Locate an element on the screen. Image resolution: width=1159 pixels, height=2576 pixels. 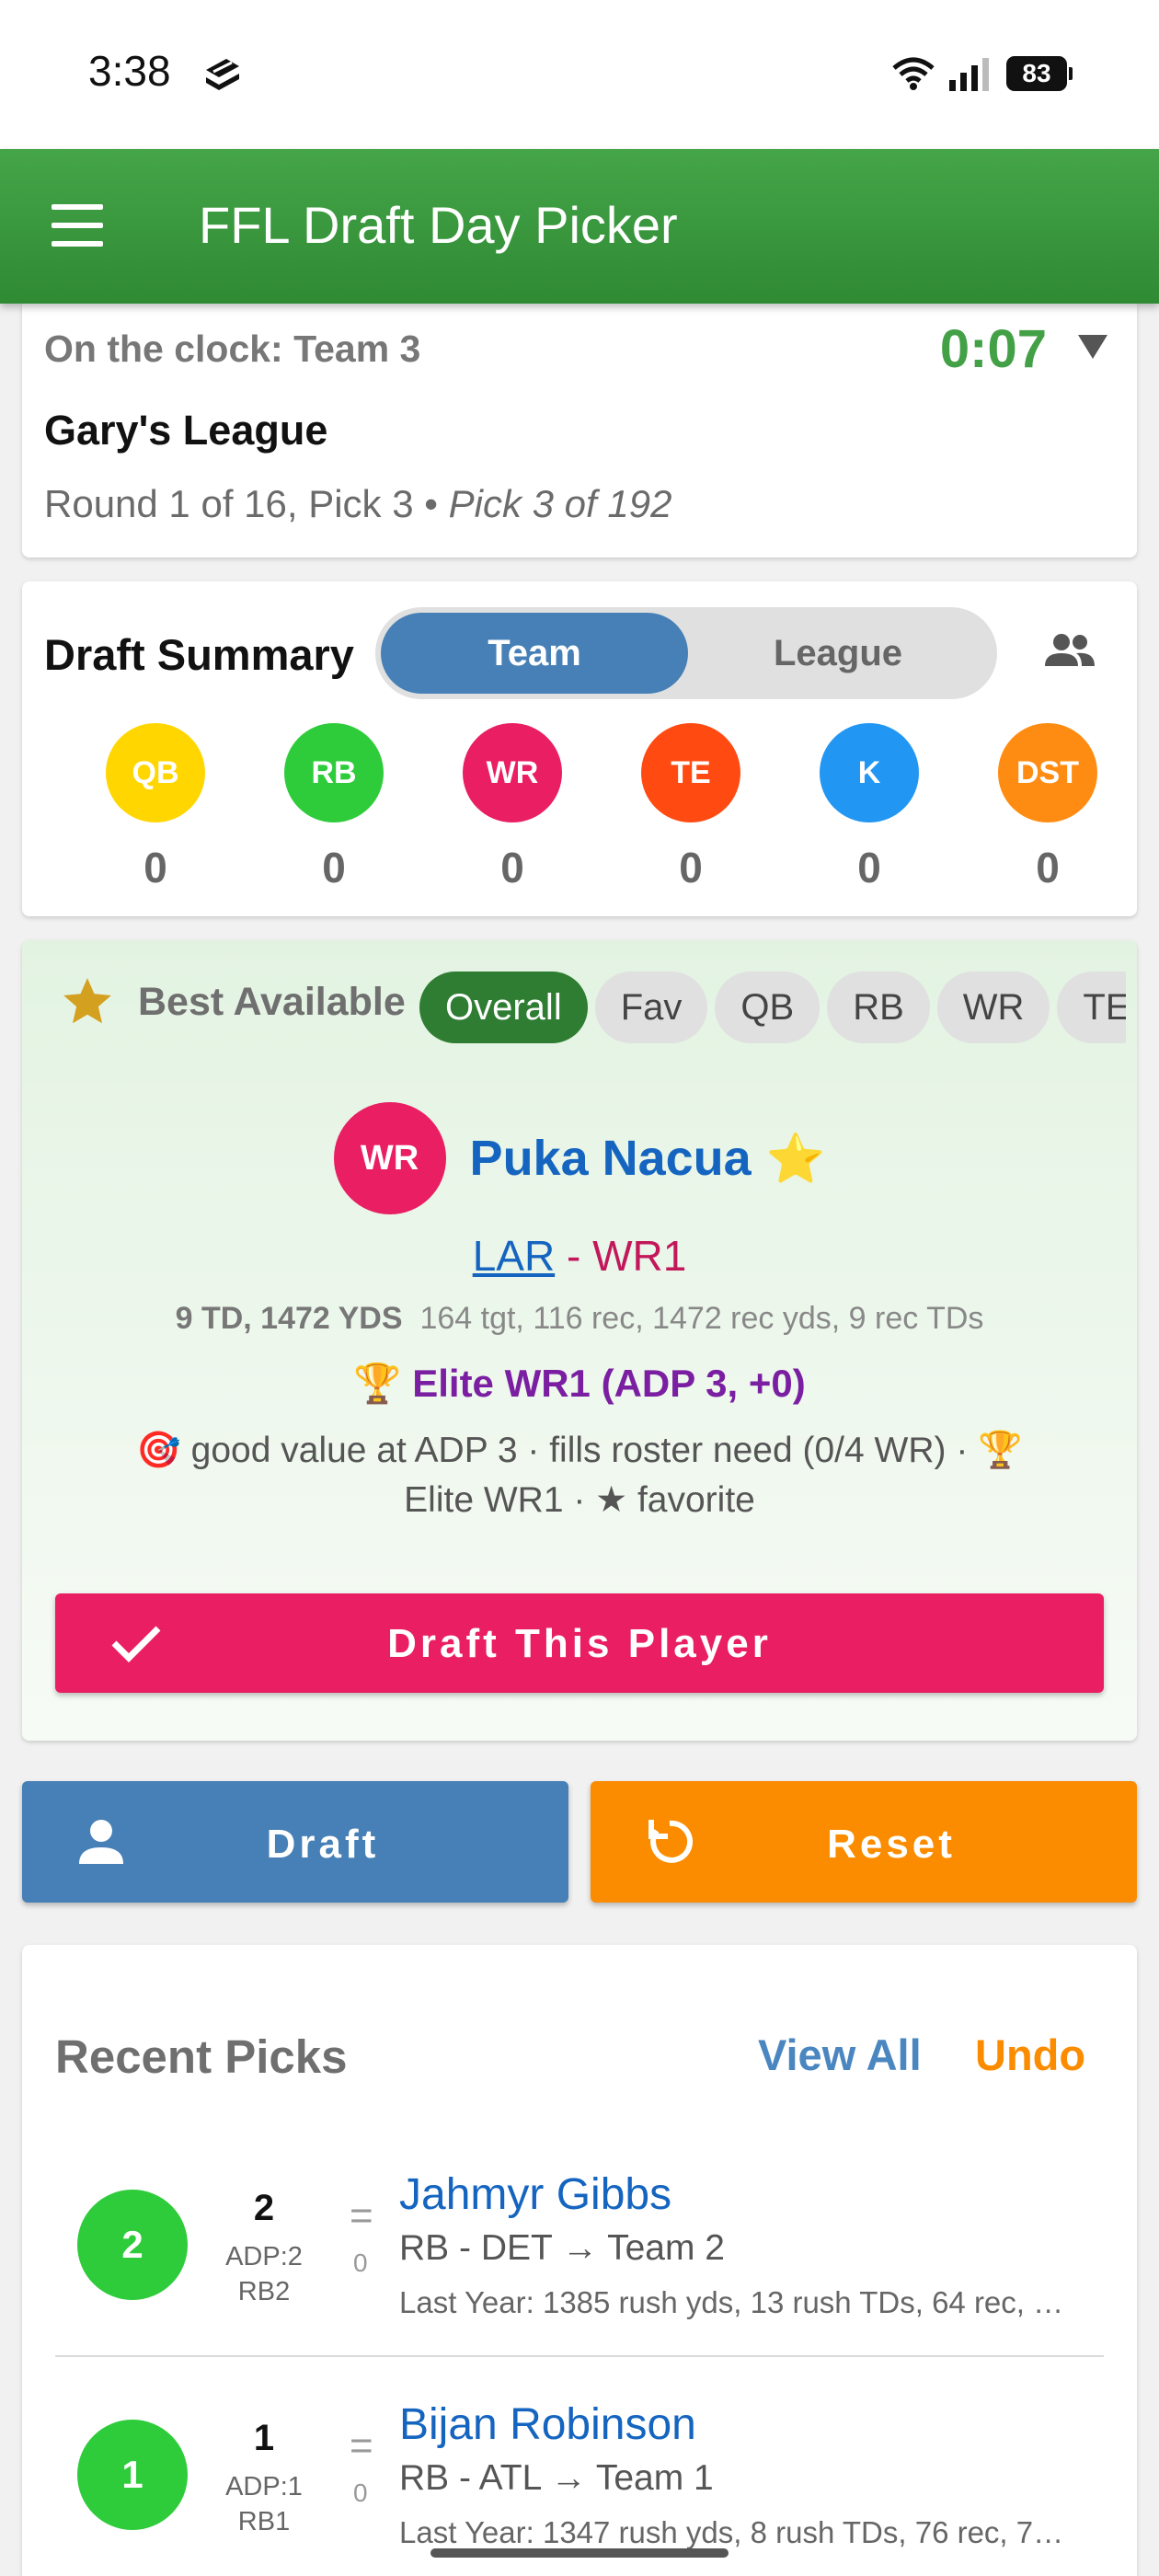
position-te: TE 0 is located at coordinates (691, 807).